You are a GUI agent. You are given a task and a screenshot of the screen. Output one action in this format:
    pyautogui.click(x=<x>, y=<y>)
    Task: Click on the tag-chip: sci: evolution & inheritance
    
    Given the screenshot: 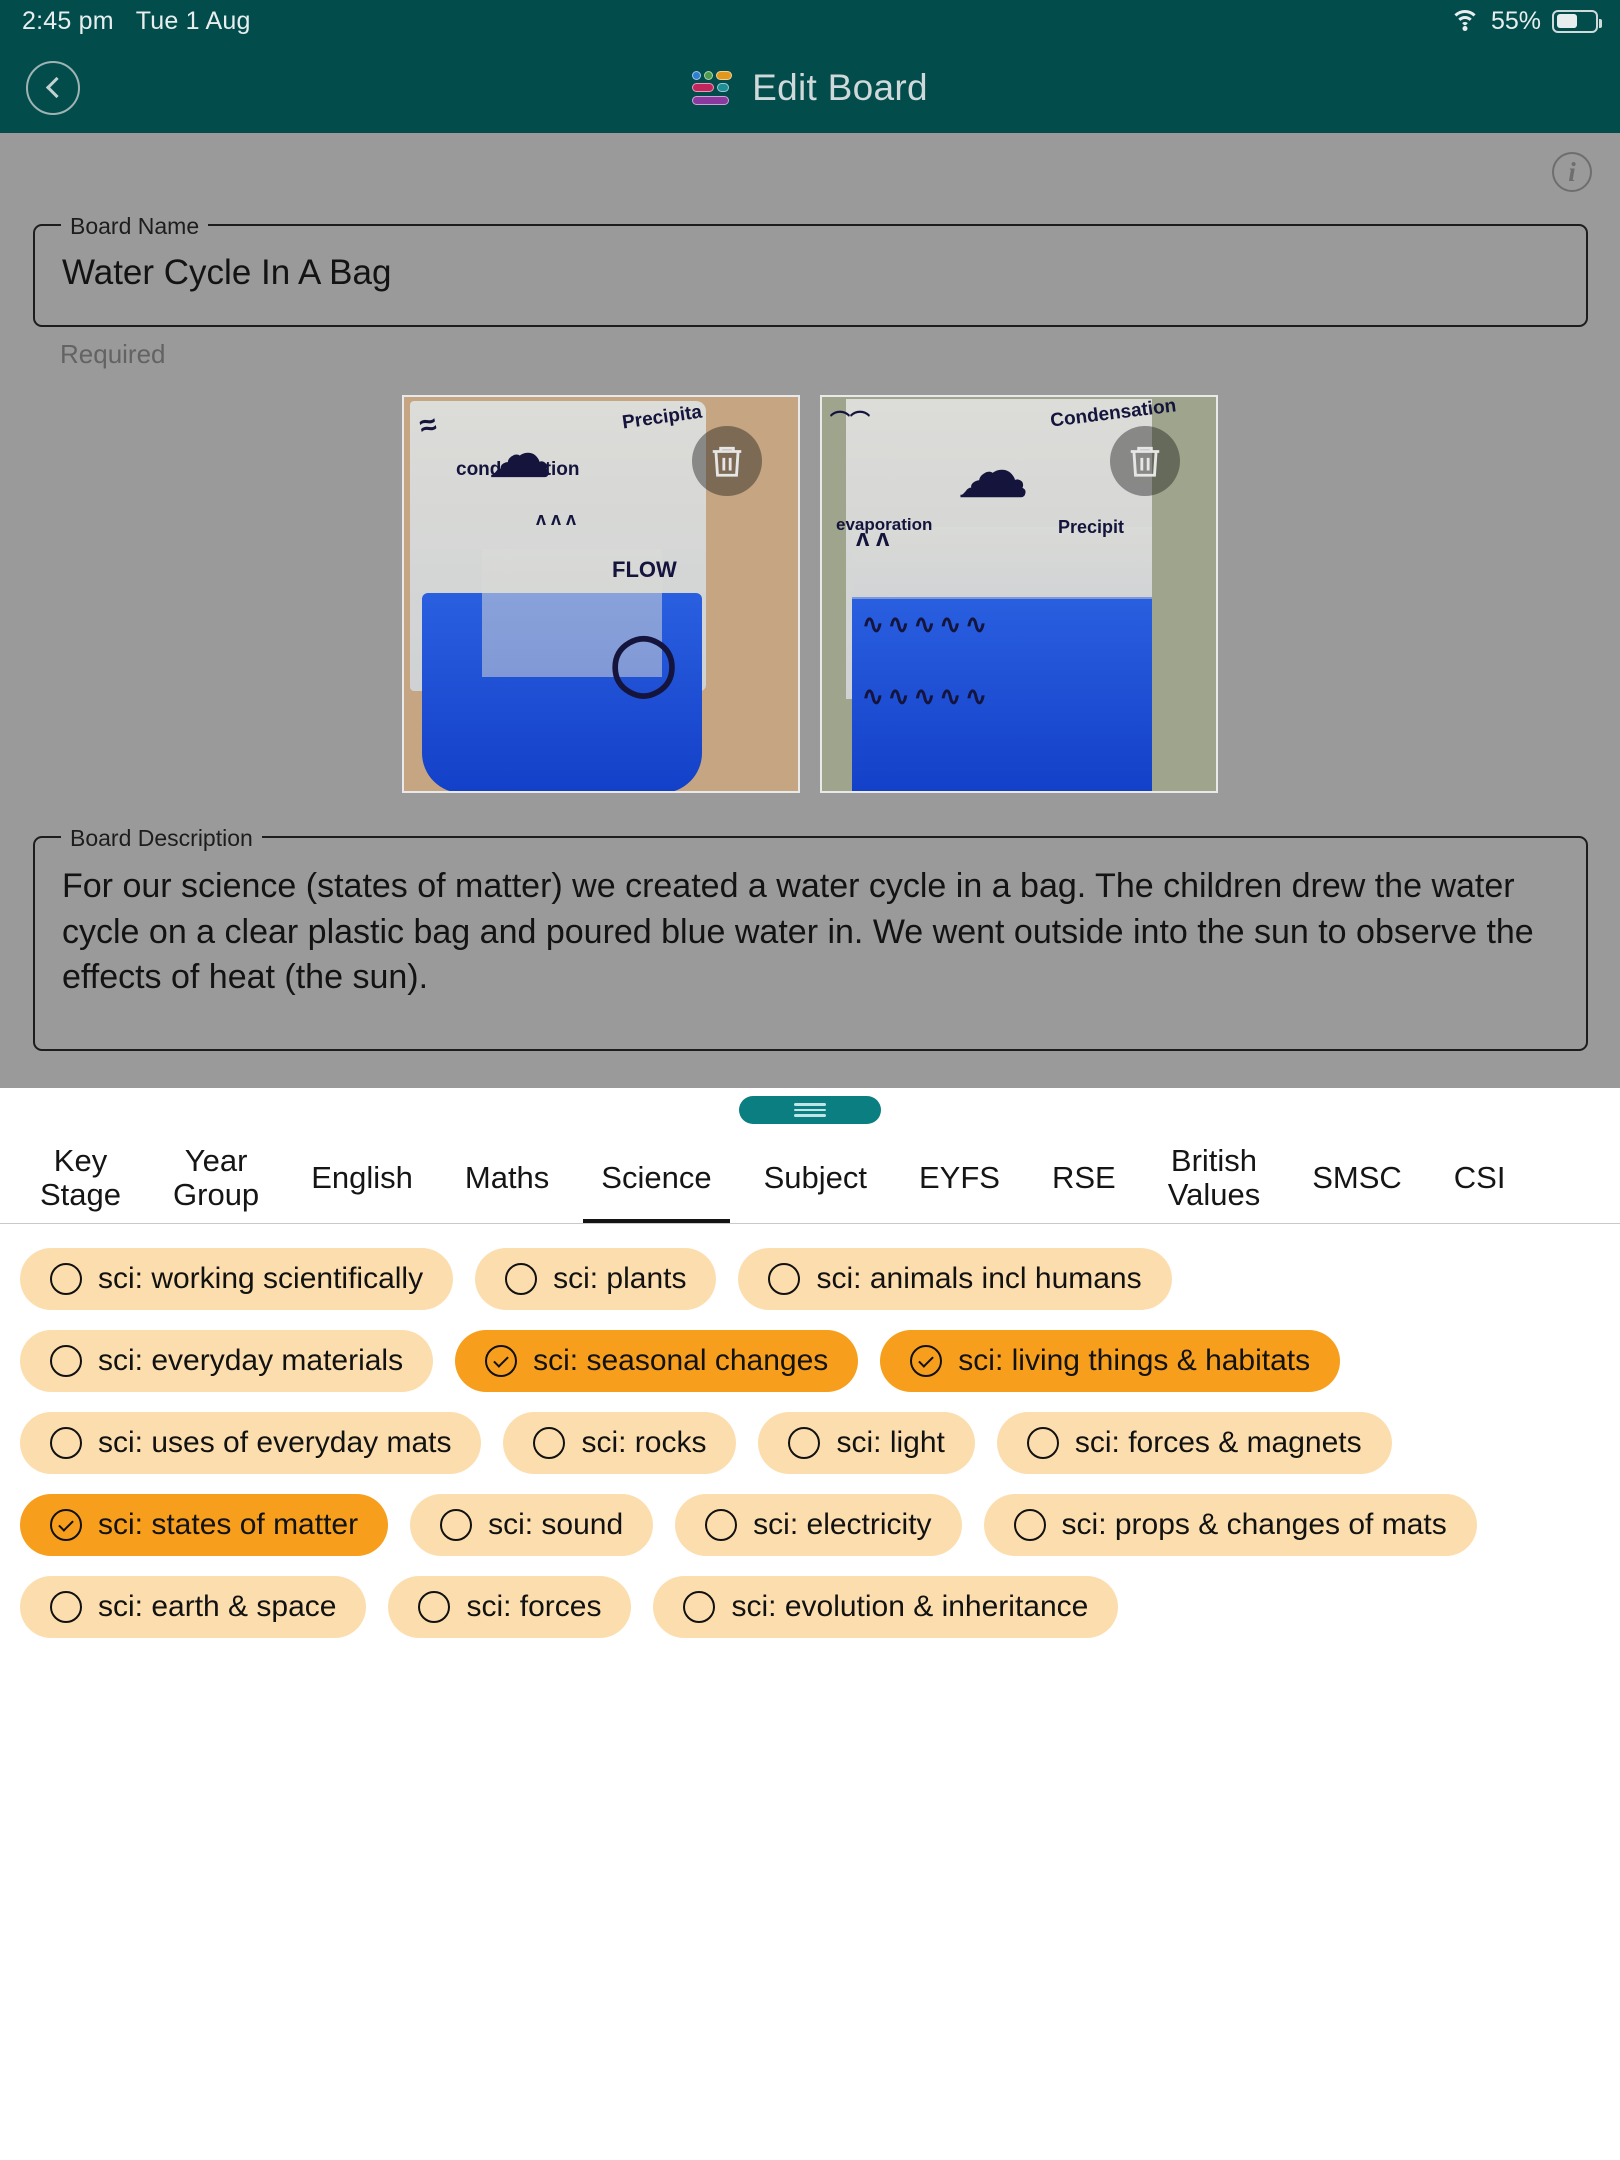 What is the action you would take?
    pyautogui.click(x=886, y=1607)
    